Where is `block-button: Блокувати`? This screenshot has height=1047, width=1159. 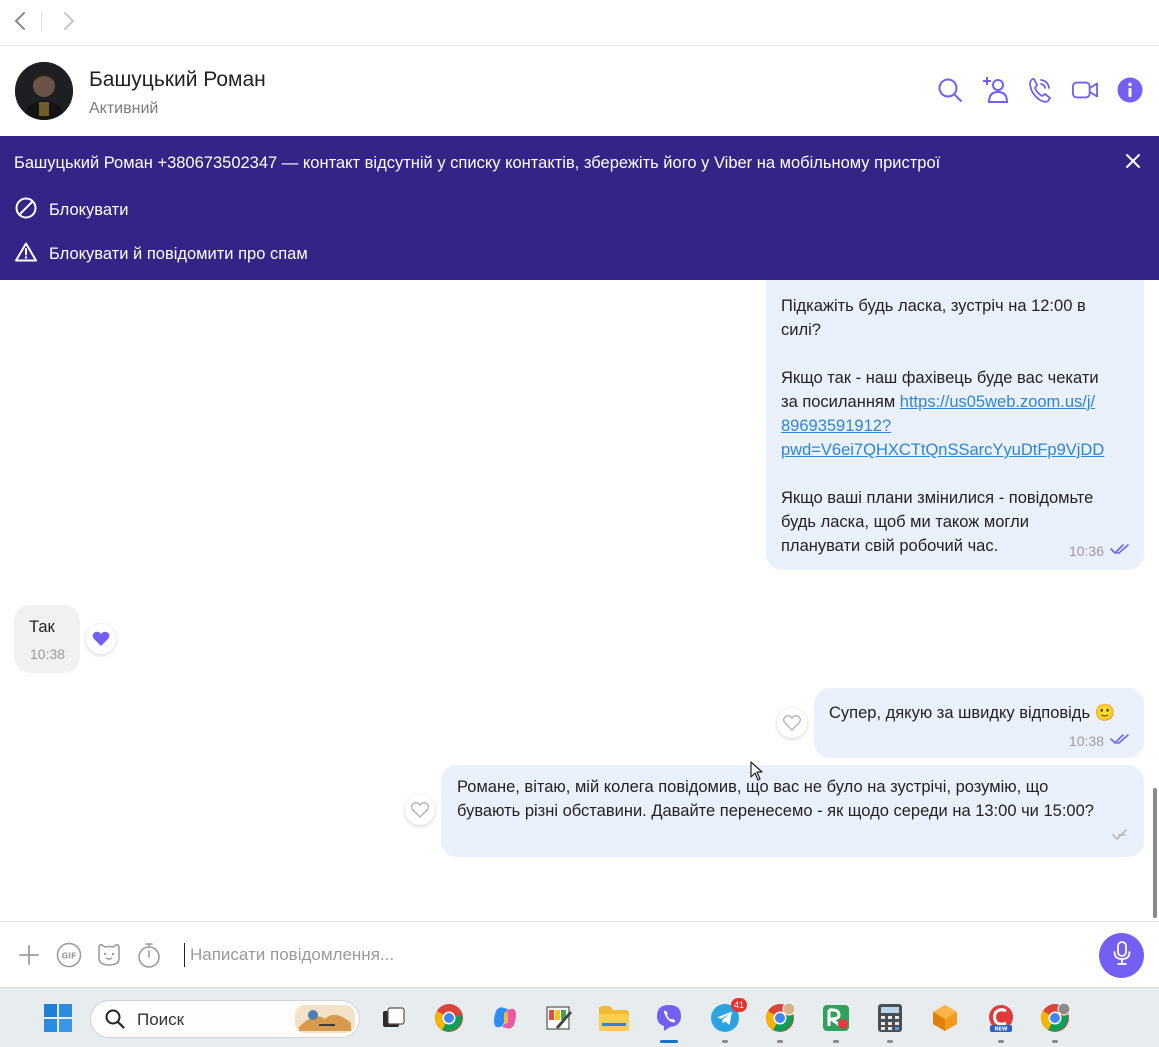 block-button: Блокувати is located at coordinates (71, 210).